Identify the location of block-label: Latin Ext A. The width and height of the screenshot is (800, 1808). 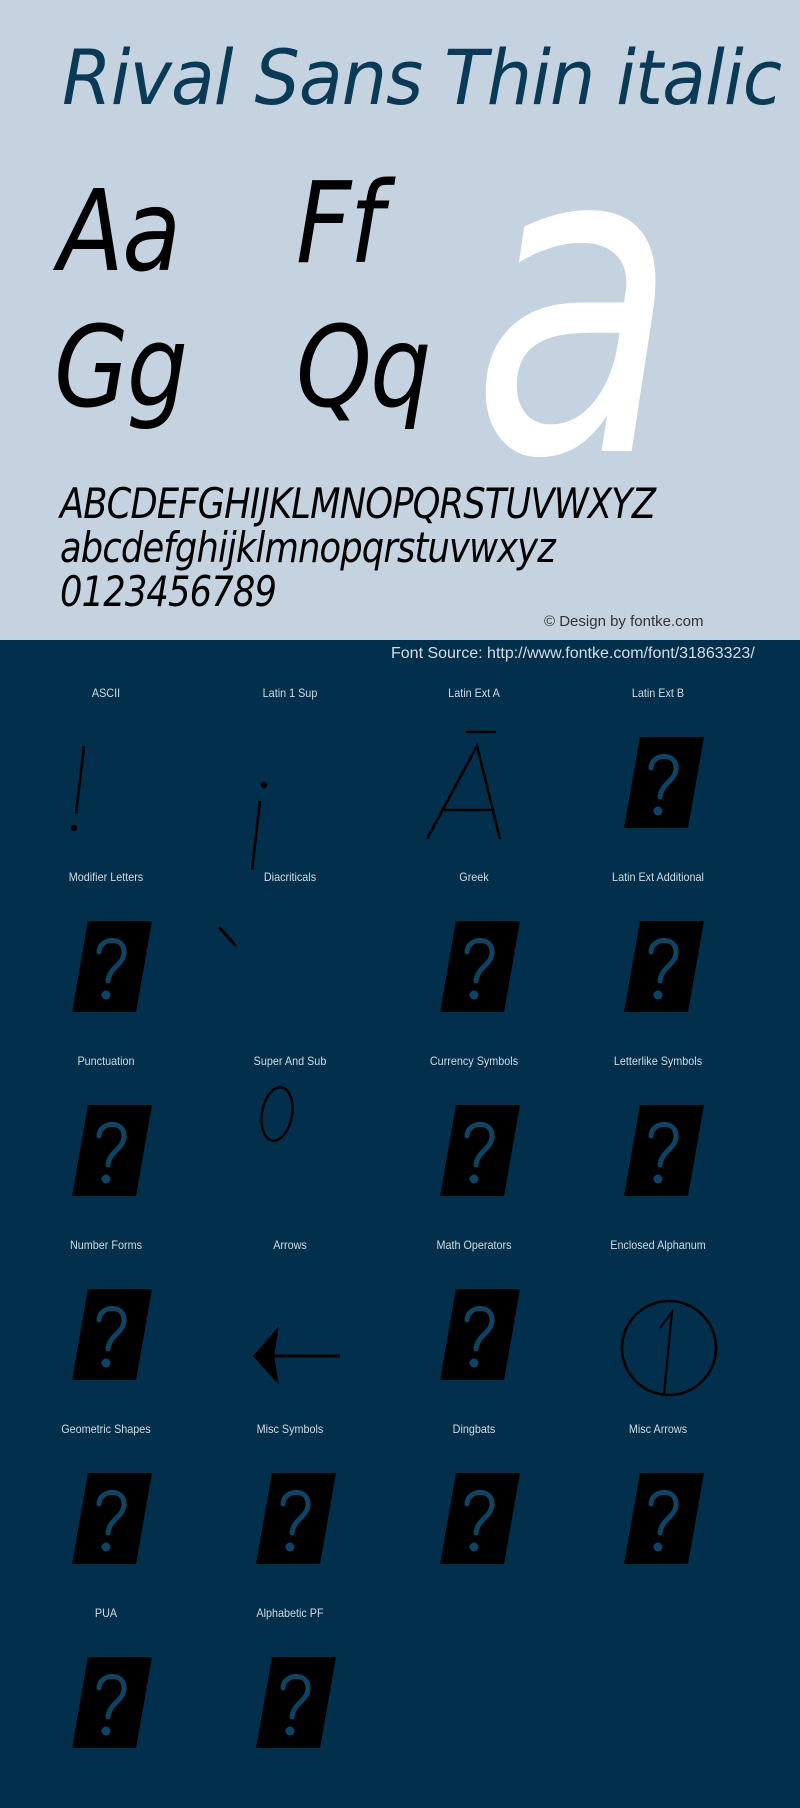
(474, 693).